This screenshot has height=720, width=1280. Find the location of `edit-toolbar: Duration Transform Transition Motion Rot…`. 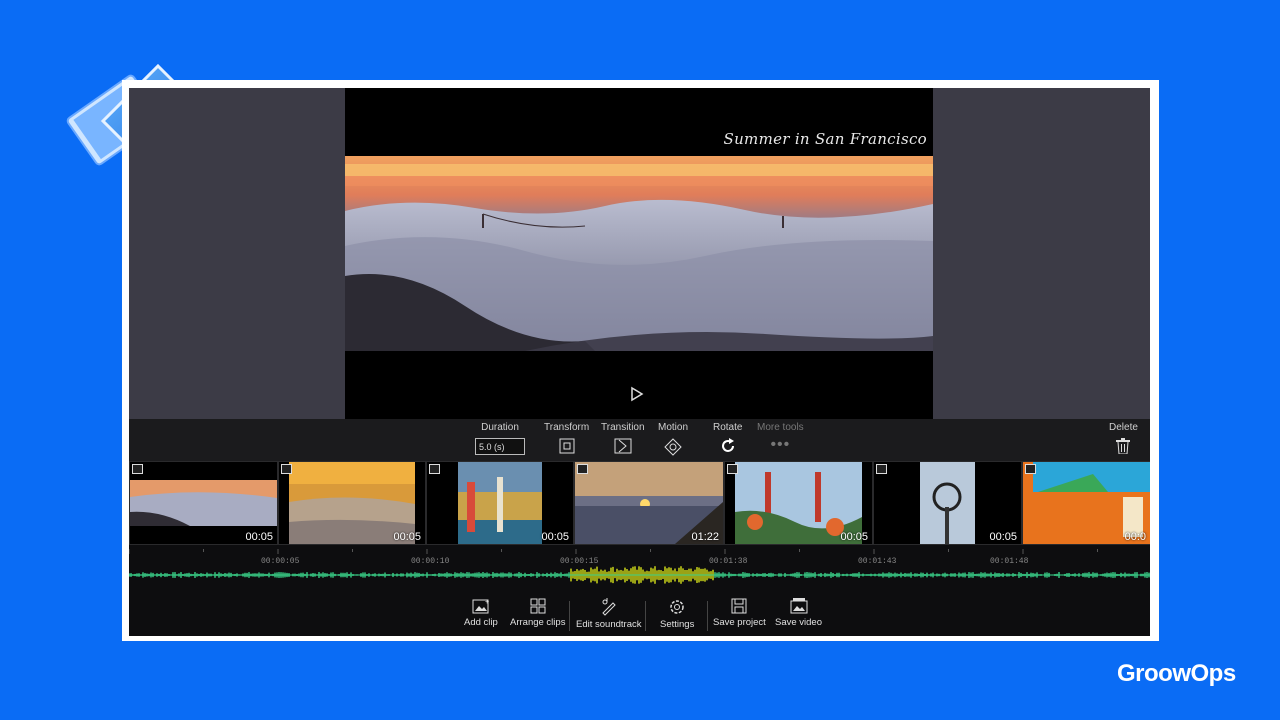

edit-toolbar: Duration Transform Transition Motion Rot… is located at coordinates (639, 440).